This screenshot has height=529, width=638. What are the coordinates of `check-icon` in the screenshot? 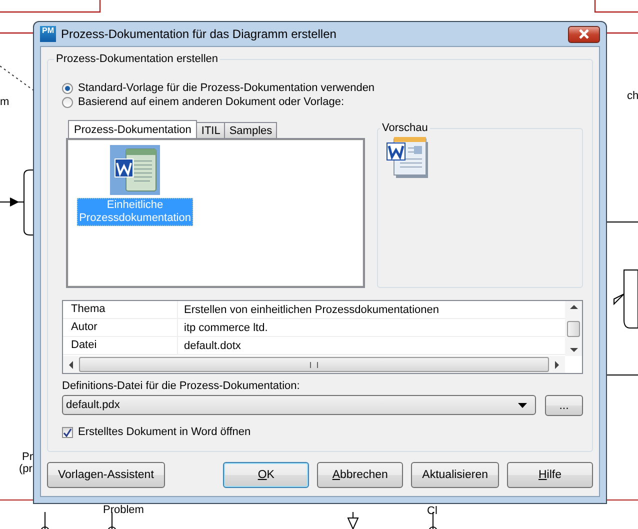 It's located at (67, 432).